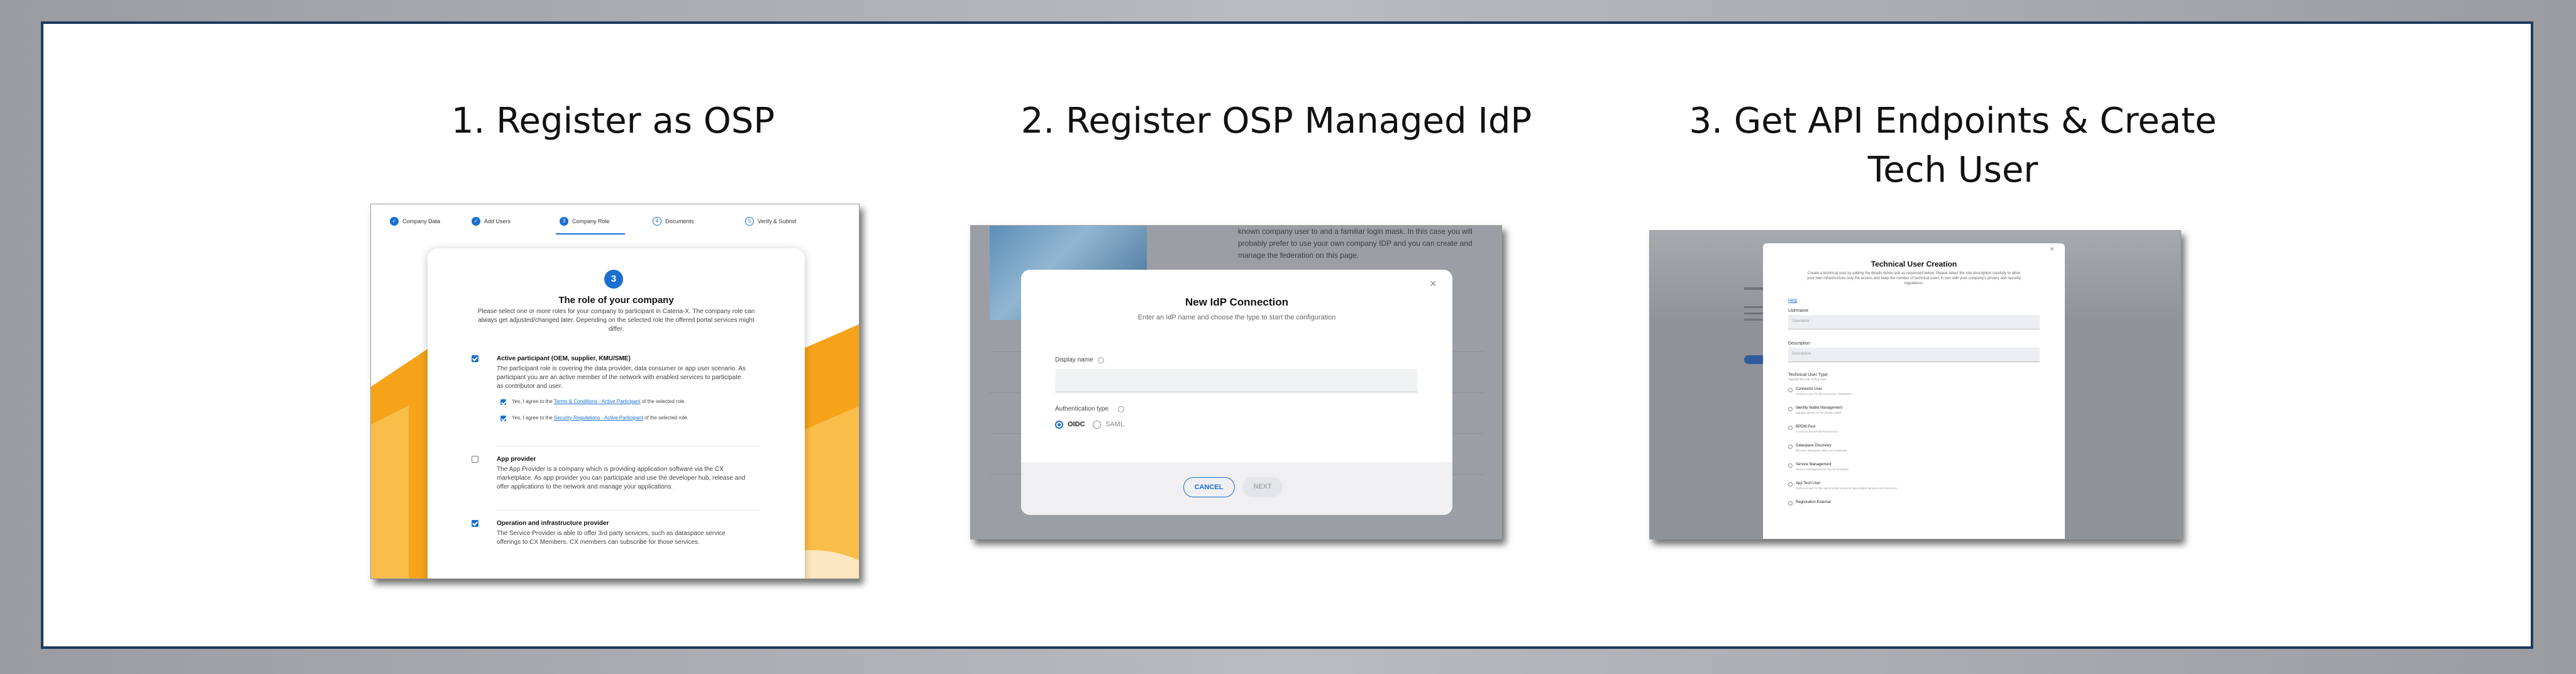 This screenshot has height=674, width=2576. What do you see at coordinates (1814, 446) in the screenshot?
I see `type-label-4: Dataspace Discovery` at bounding box center [1814, 446].